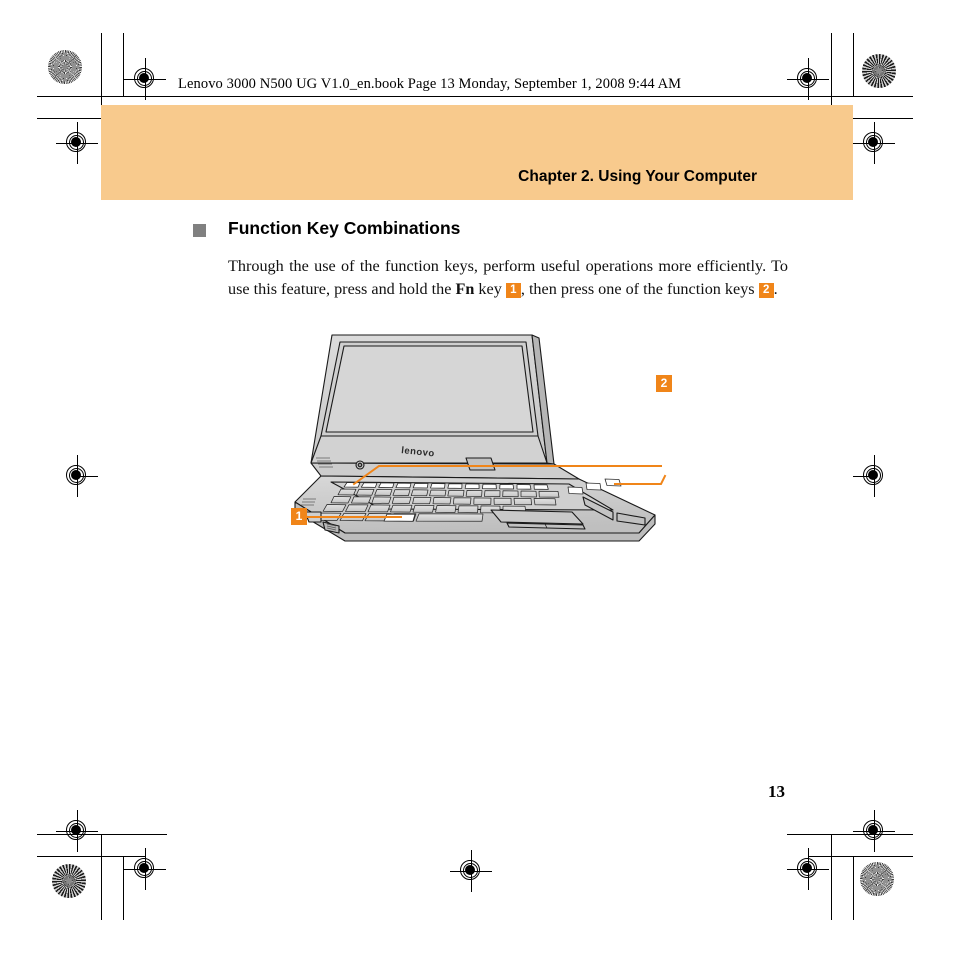  I want to click on chapter-banner: Chapter 2. Using Your Computer, so click(477, 152).